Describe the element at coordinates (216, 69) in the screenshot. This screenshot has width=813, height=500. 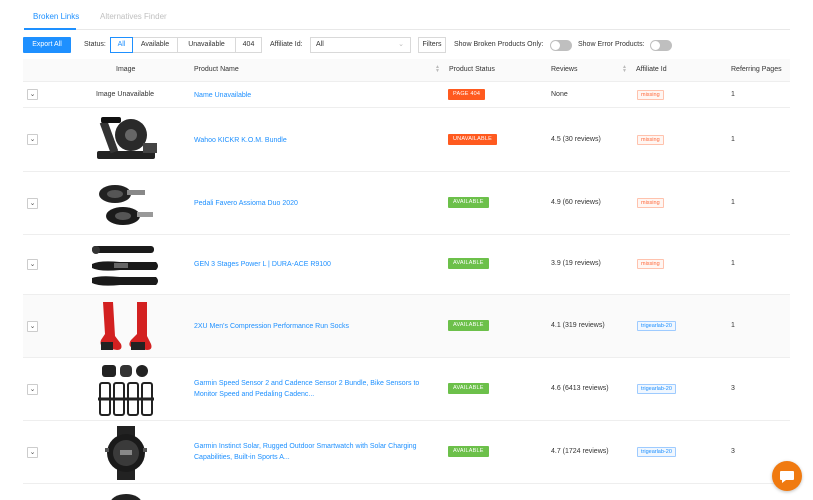
I see `column-header-product-name: Product Name` at that location.